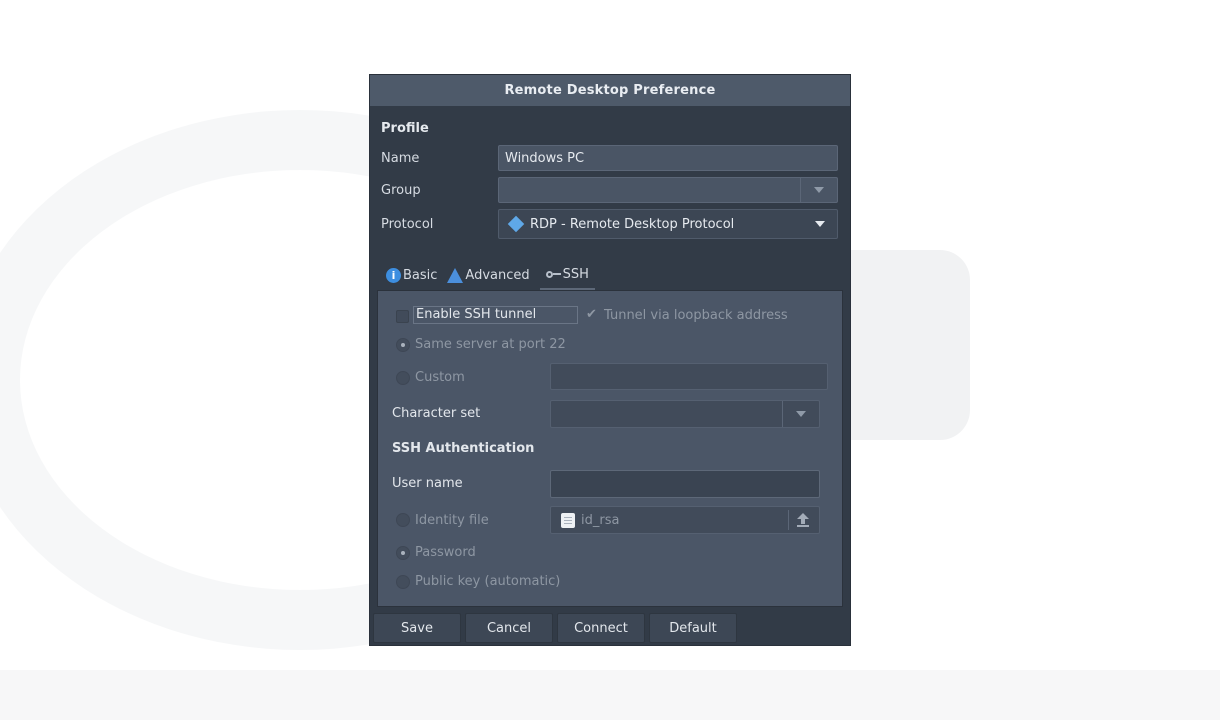 This screenshot has width=1220, height=720. Describe the element at coordinates (685, 414) in the screenshot. I see `character-set-combobox` at that location.